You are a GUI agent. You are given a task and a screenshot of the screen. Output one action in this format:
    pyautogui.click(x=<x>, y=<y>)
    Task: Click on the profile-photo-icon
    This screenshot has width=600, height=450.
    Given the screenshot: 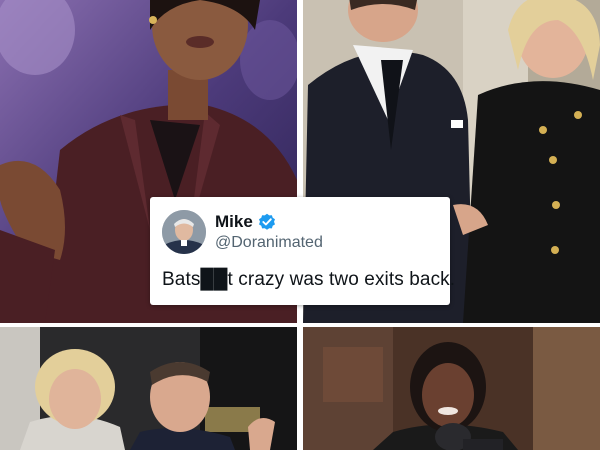 What is the action you would take?
    pyautogui.click(x=184, y=232)
    